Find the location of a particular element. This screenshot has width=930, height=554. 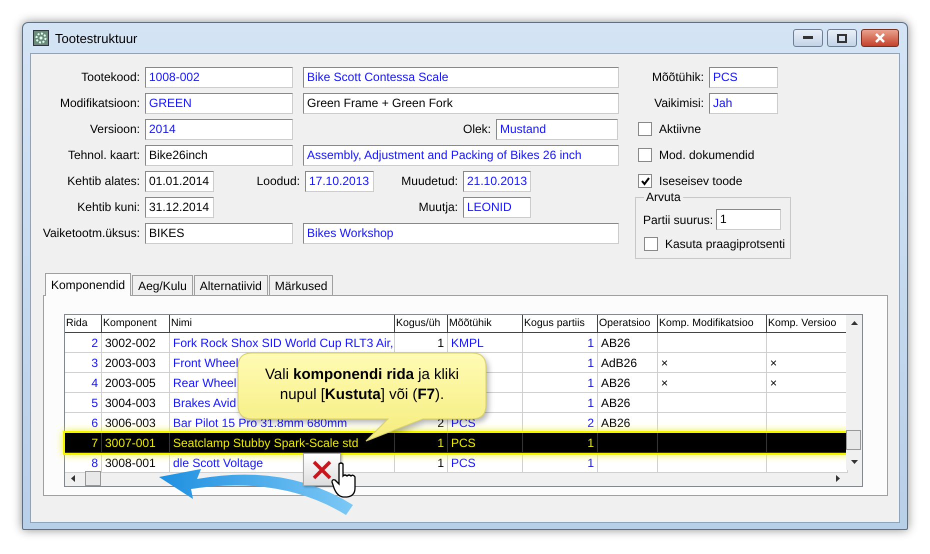

checkbox-label: Kasuta praagiprotsenti is located at coordinates (725, 244).